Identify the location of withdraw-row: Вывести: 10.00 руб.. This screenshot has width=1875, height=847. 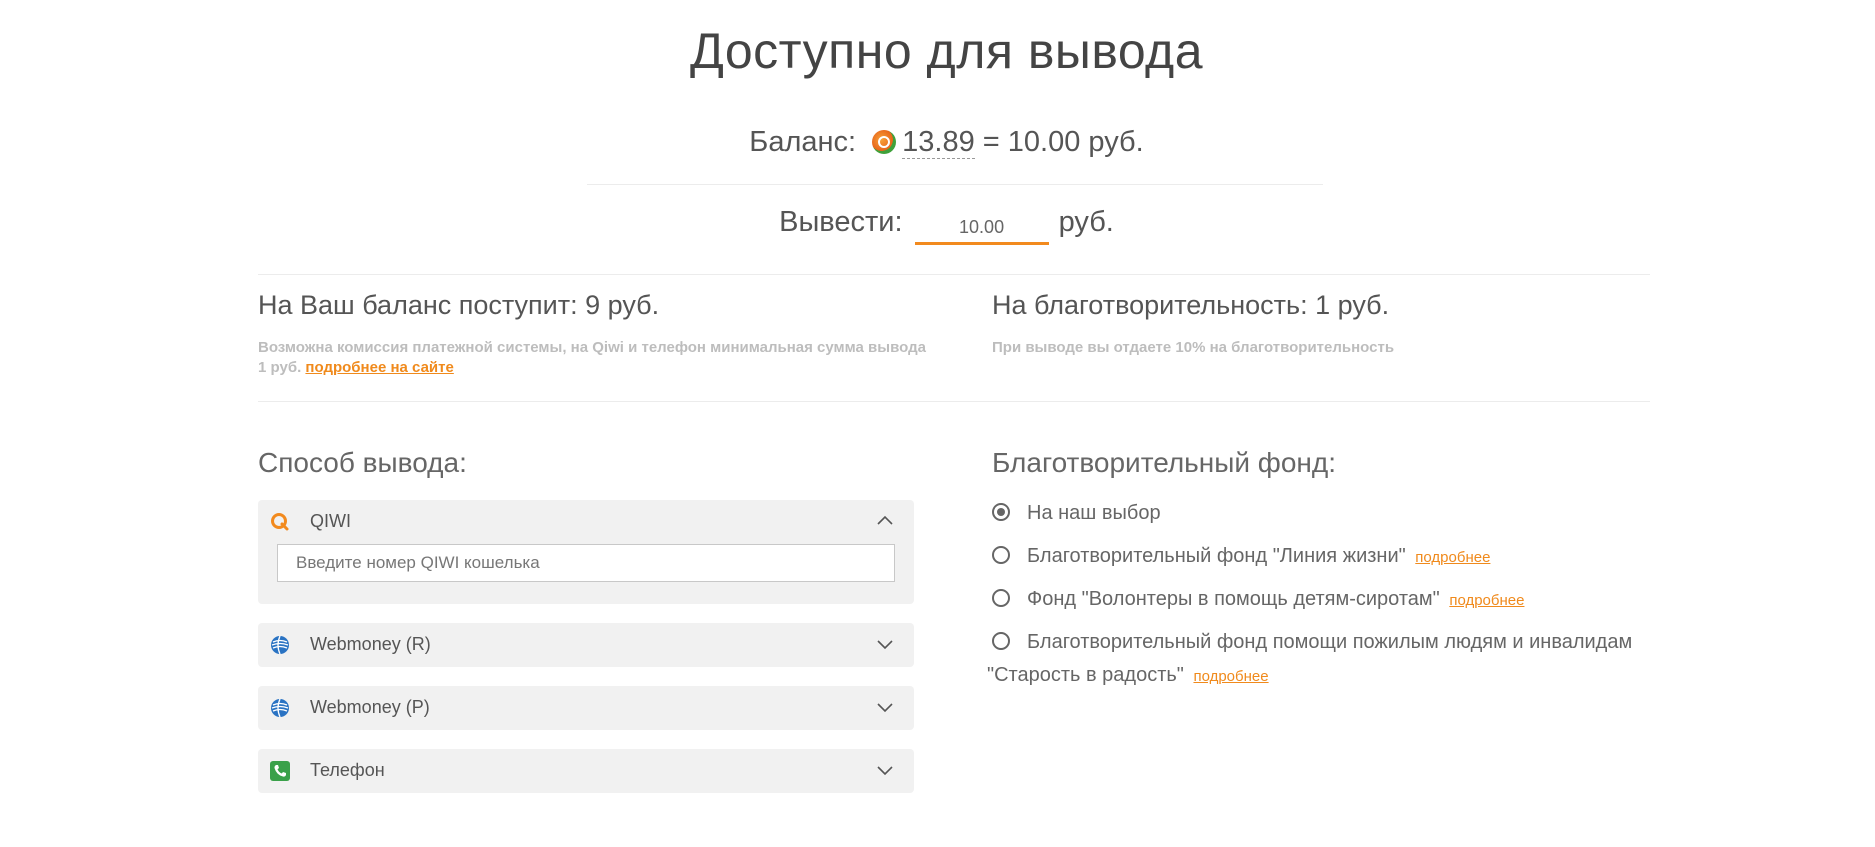
(937, 225).